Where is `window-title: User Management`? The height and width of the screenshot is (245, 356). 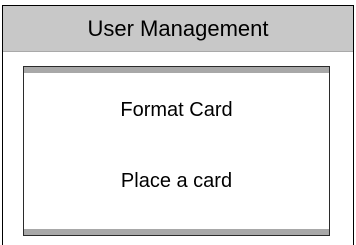
window-title: User Management is located at coordinates (178, 28).